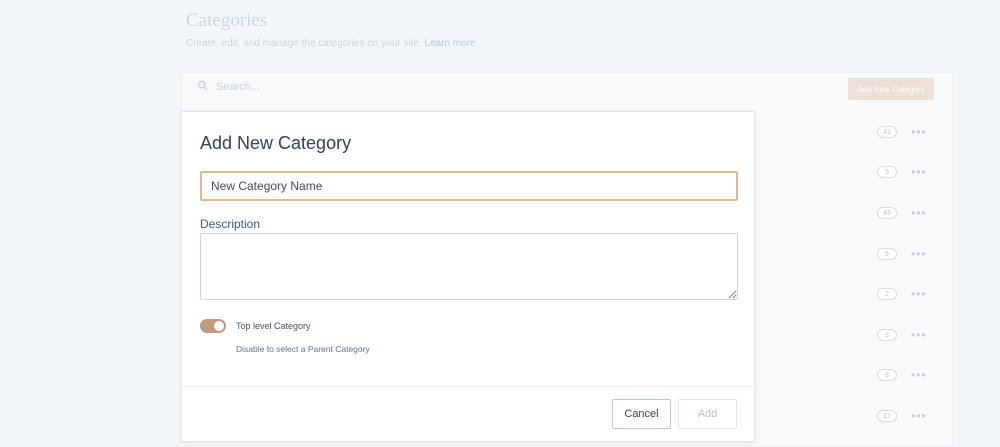  I want to click on post-count-badge: 42, so click(887, 132).